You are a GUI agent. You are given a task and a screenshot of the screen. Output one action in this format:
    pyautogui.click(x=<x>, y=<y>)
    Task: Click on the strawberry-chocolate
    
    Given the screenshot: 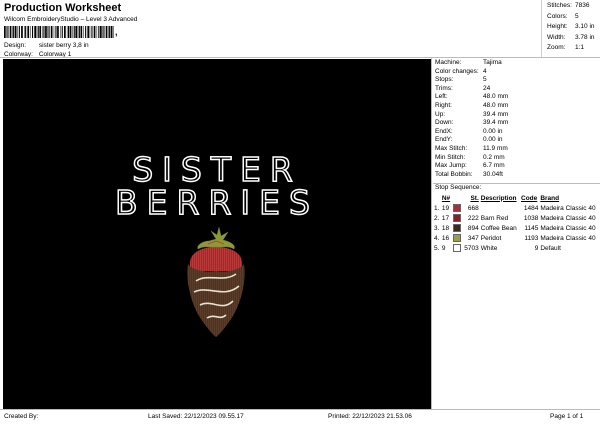 What is the action you would take?
    pyautogui.click(x=216, y=300)
    